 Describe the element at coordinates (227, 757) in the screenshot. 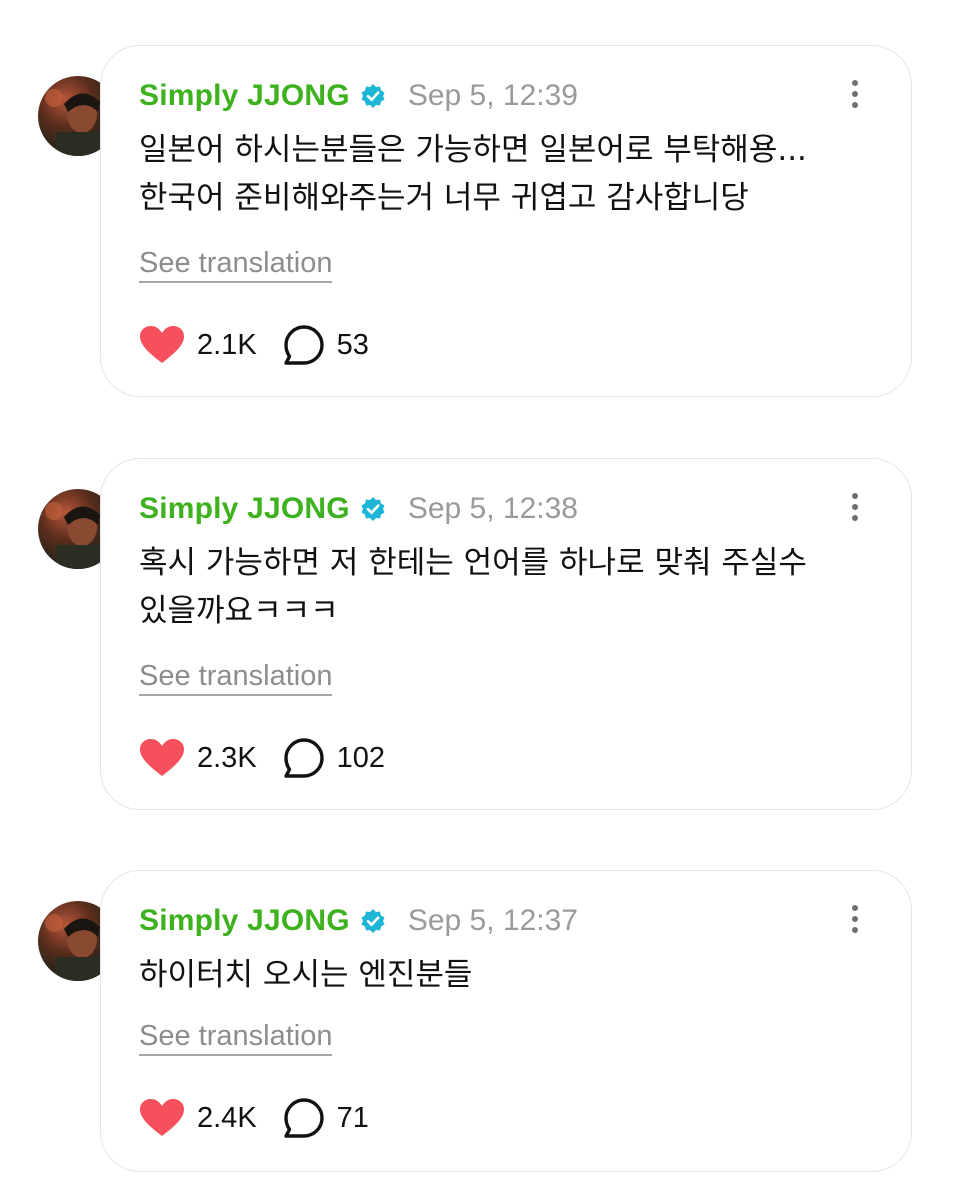

I see `like-count: 2.3K` at that location.